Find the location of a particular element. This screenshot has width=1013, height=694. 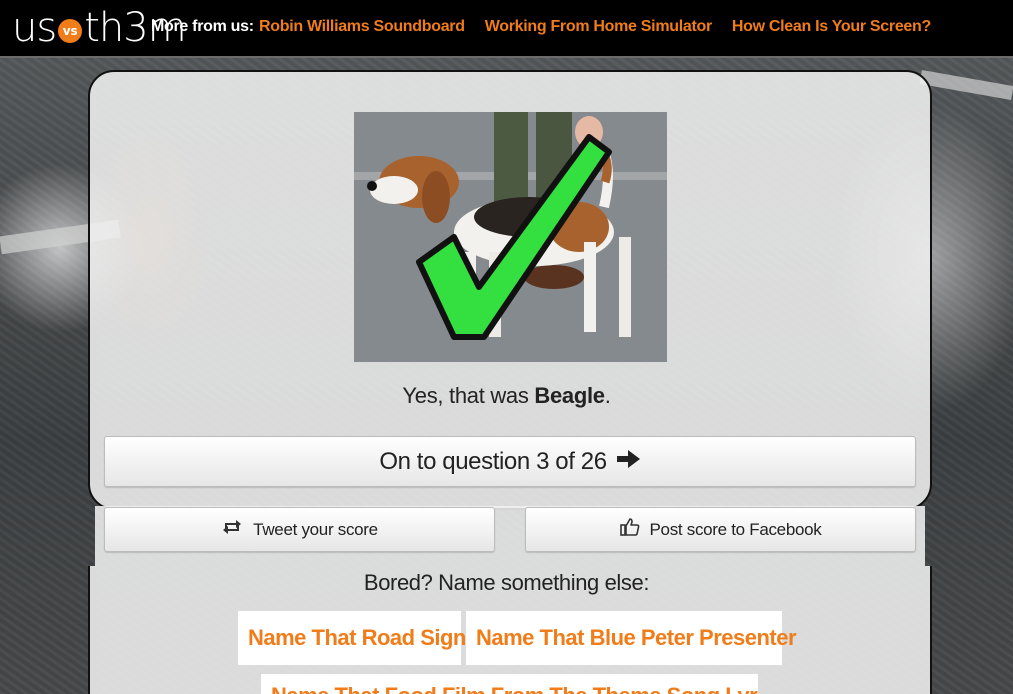

dog-nose is located at coordinates (372, 186).